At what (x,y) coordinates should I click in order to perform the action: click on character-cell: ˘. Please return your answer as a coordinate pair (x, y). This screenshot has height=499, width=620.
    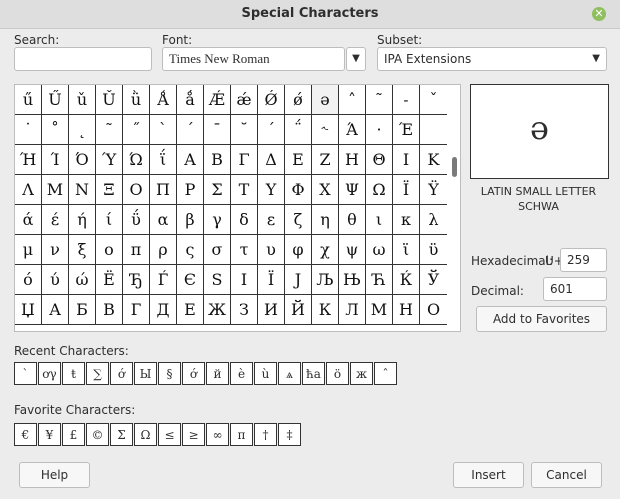
    Looking at the image, I should click on (244, 130).